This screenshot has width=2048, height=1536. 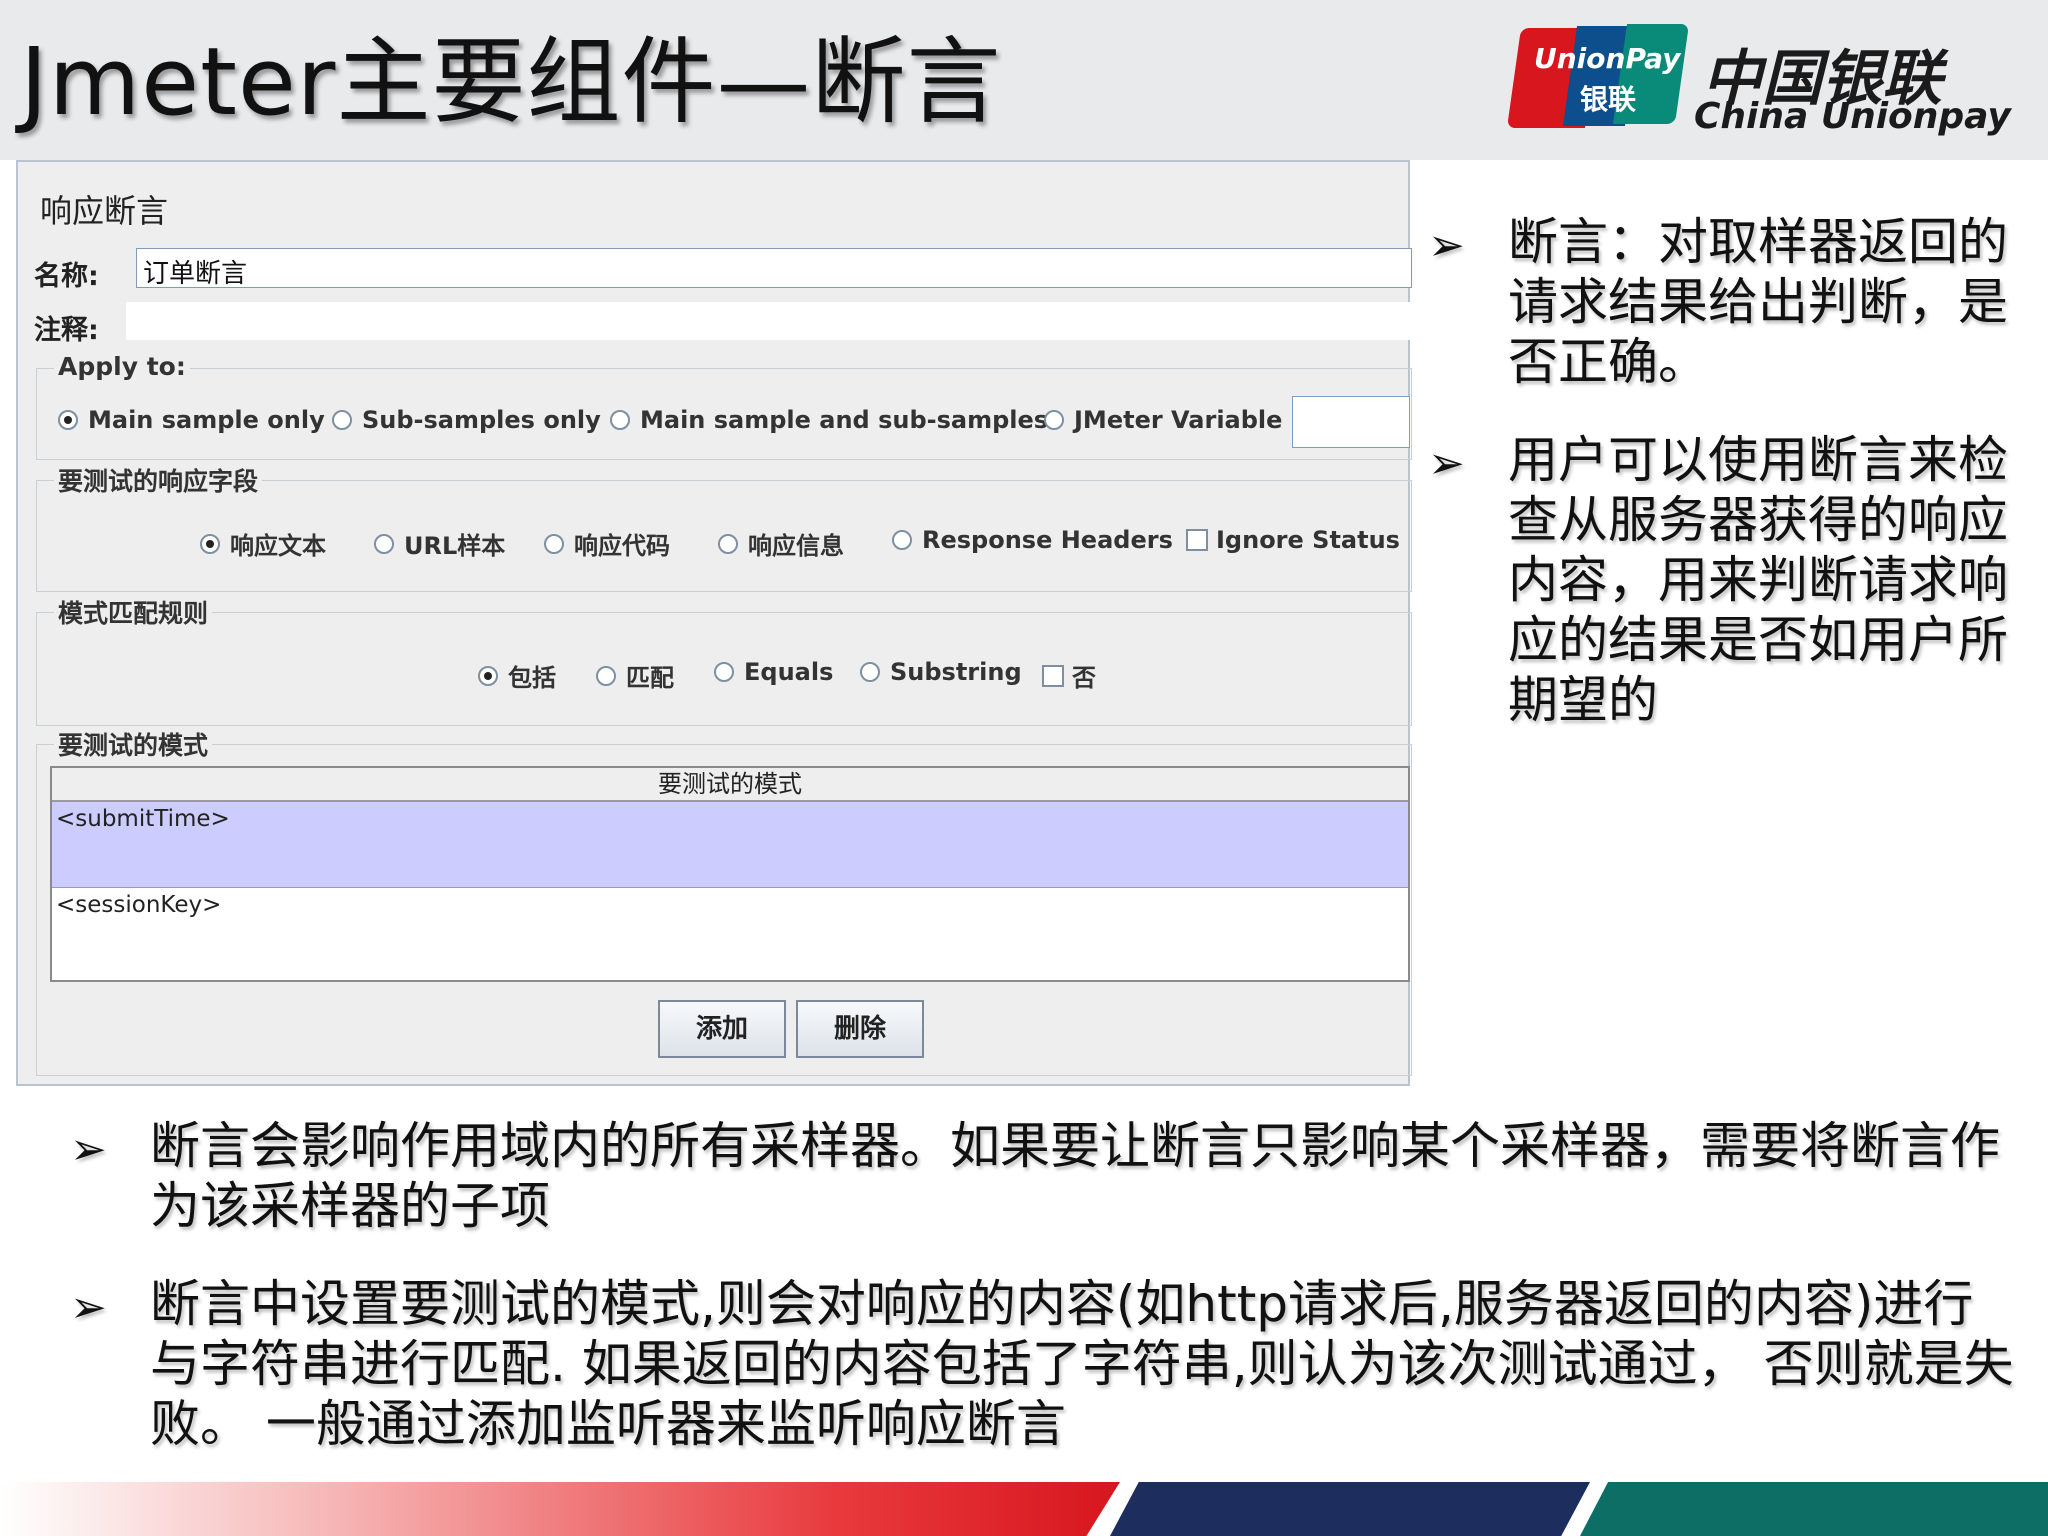 I want to click on logo-mark-line2: 银联, so click(x=1608, y=99).